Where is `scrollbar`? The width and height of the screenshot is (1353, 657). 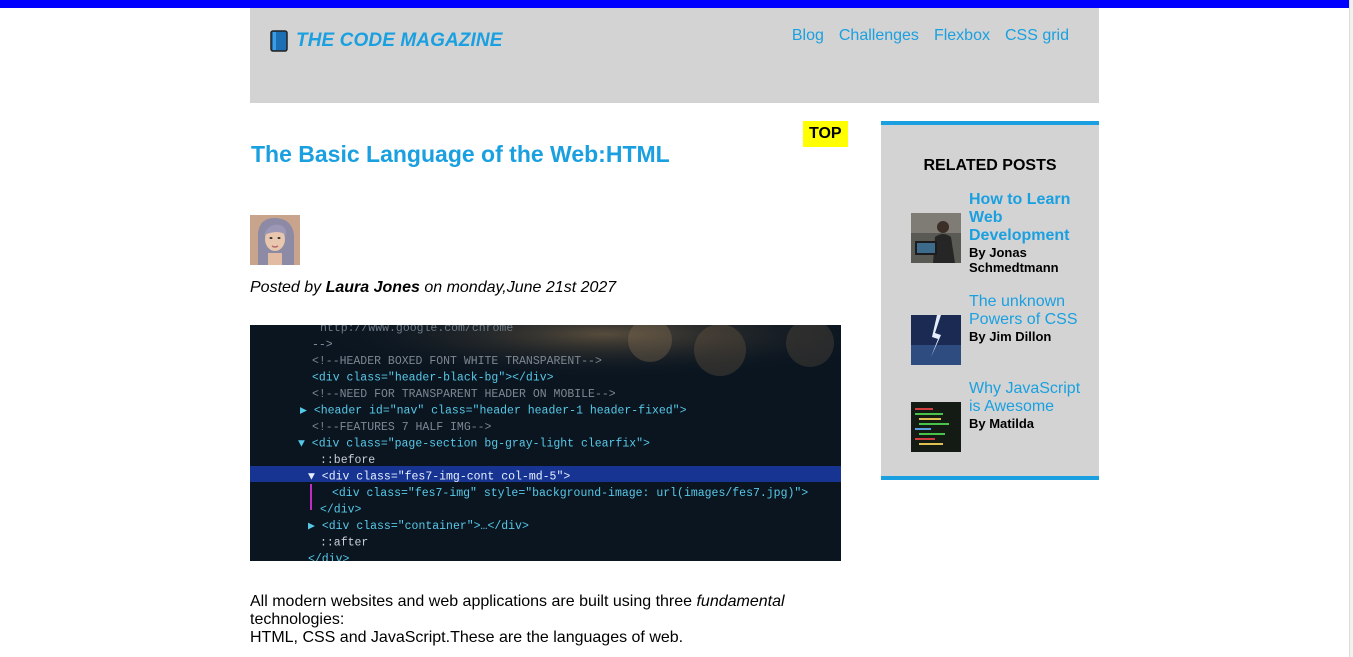 scrollbar is located at coordinates (1351, 328).